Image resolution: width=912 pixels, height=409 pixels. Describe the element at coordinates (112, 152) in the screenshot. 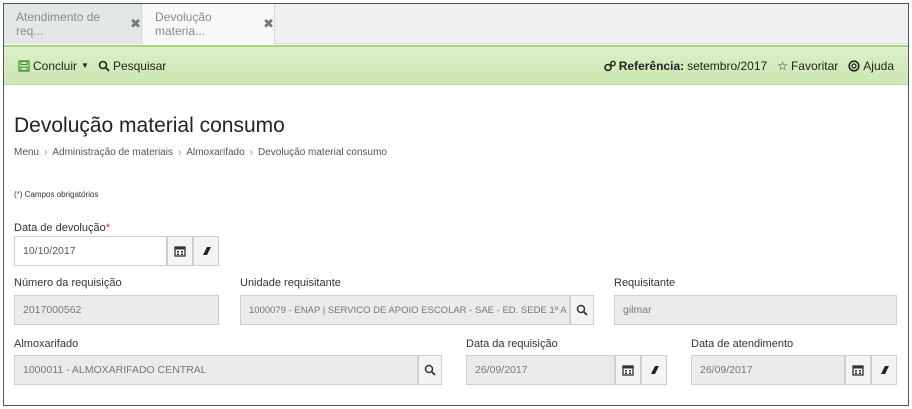

I see `breadcrumb-administracao: Administração de materiais` at that location.